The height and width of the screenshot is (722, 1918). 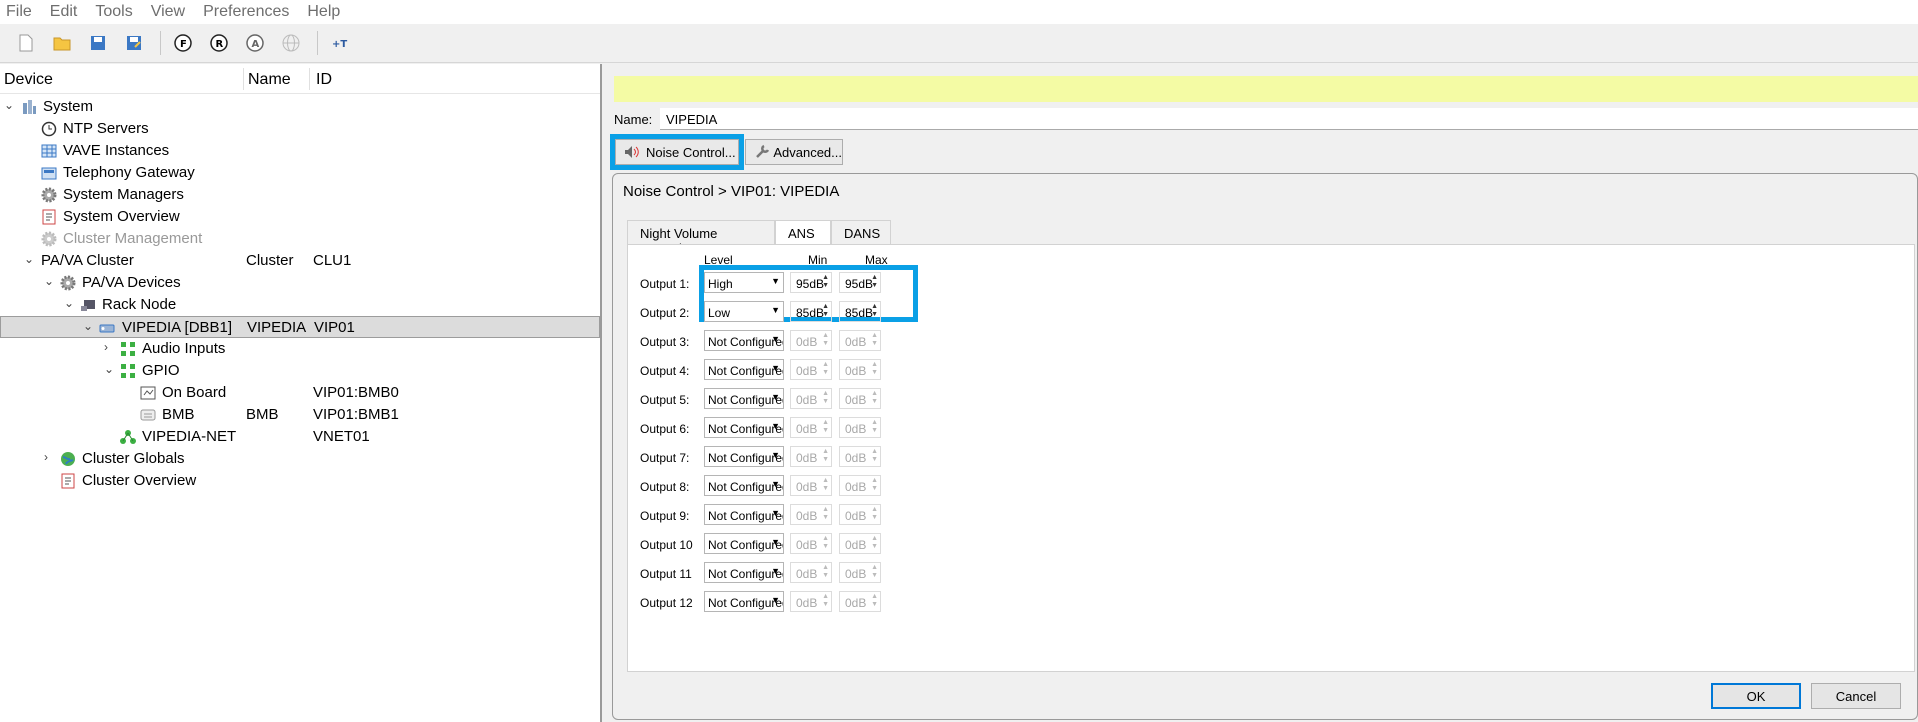 I want to click on f-icon: F, so click(x=183, y=43).